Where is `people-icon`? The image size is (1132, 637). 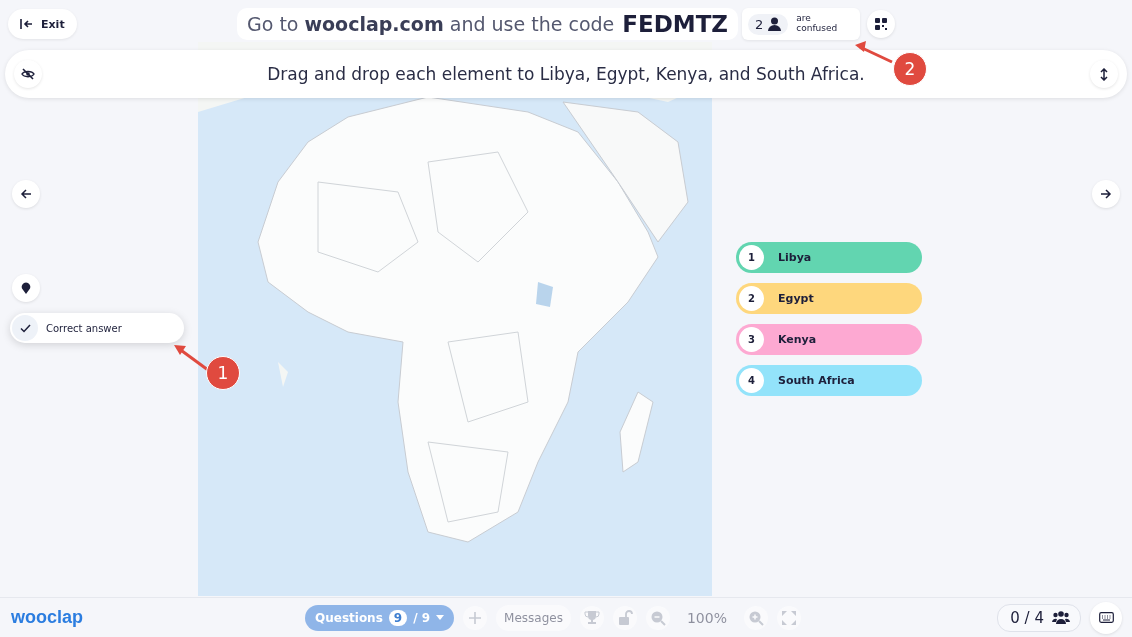
people-icon is located at coordinates (1061, 617).